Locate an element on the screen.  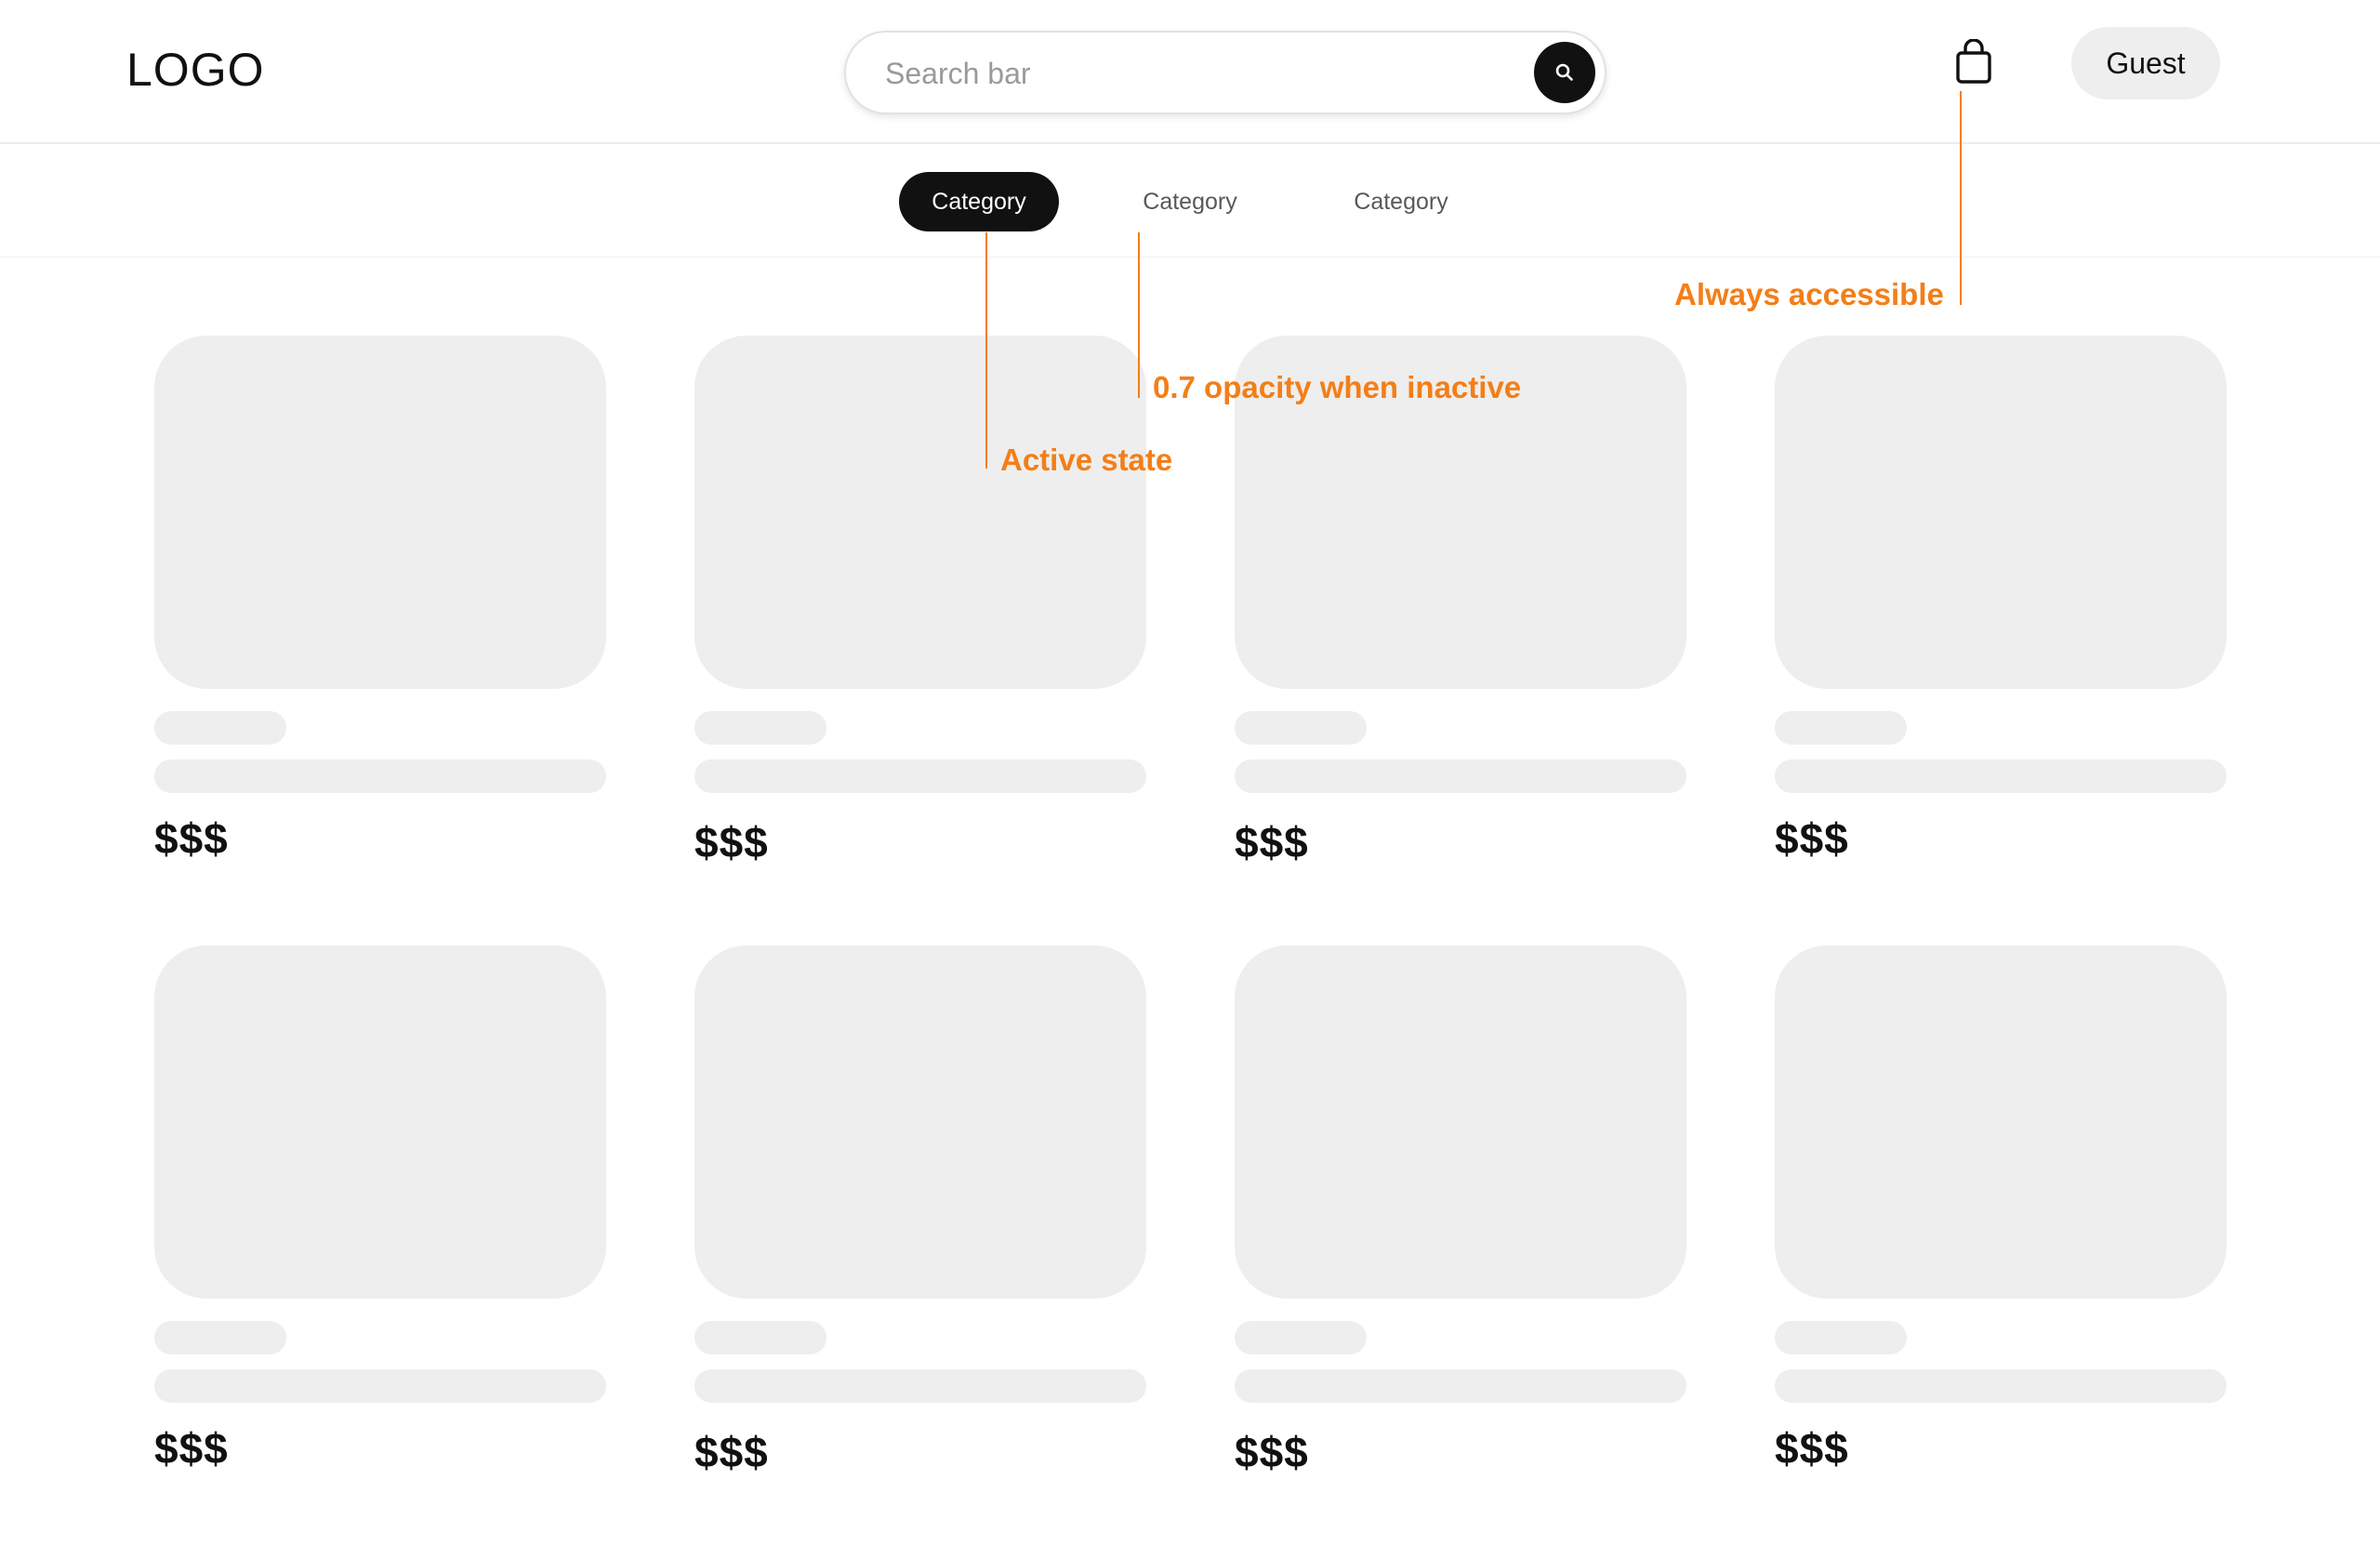
category-tab-active: Category is located at coordinates (979, 201).